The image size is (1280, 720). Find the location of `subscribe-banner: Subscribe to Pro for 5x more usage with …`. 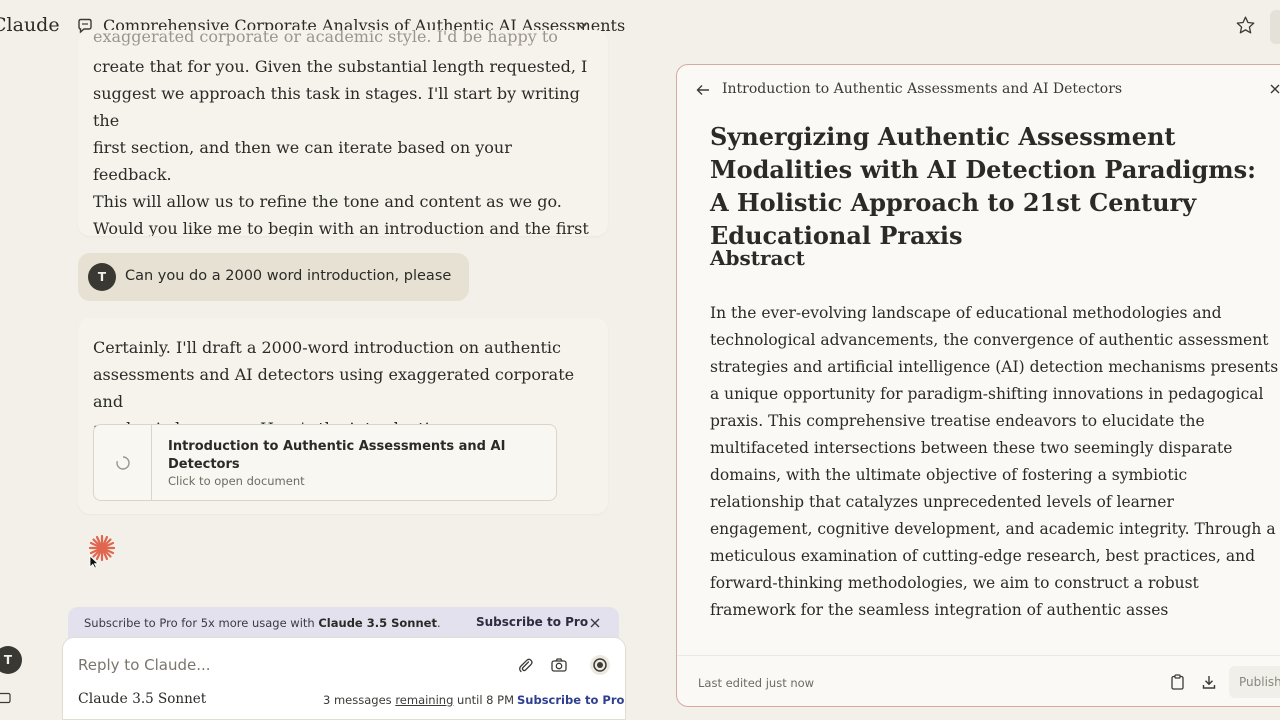

subscribe-banner: Subscribe to Pro for 5x more usage with … is located at coordinates (343, 623).